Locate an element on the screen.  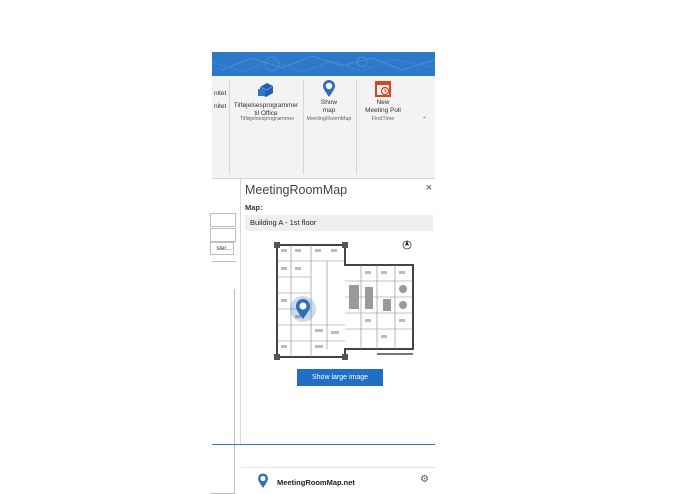
building-select: Building A - 1st floor is located at coordinates (339, 223).